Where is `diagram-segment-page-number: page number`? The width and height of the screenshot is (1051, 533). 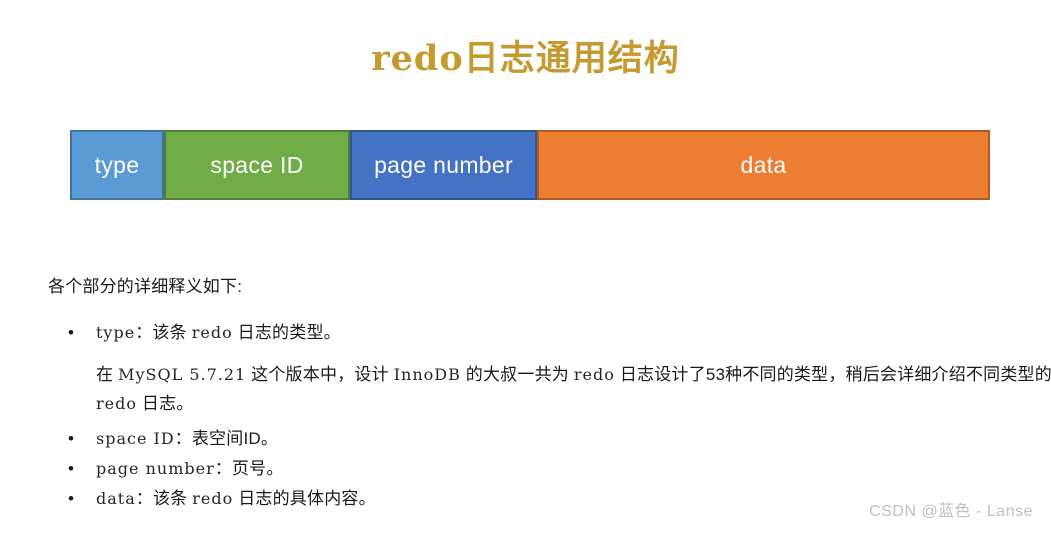
diagram-segment-page-number: page number is located at coordinates (443, 165).